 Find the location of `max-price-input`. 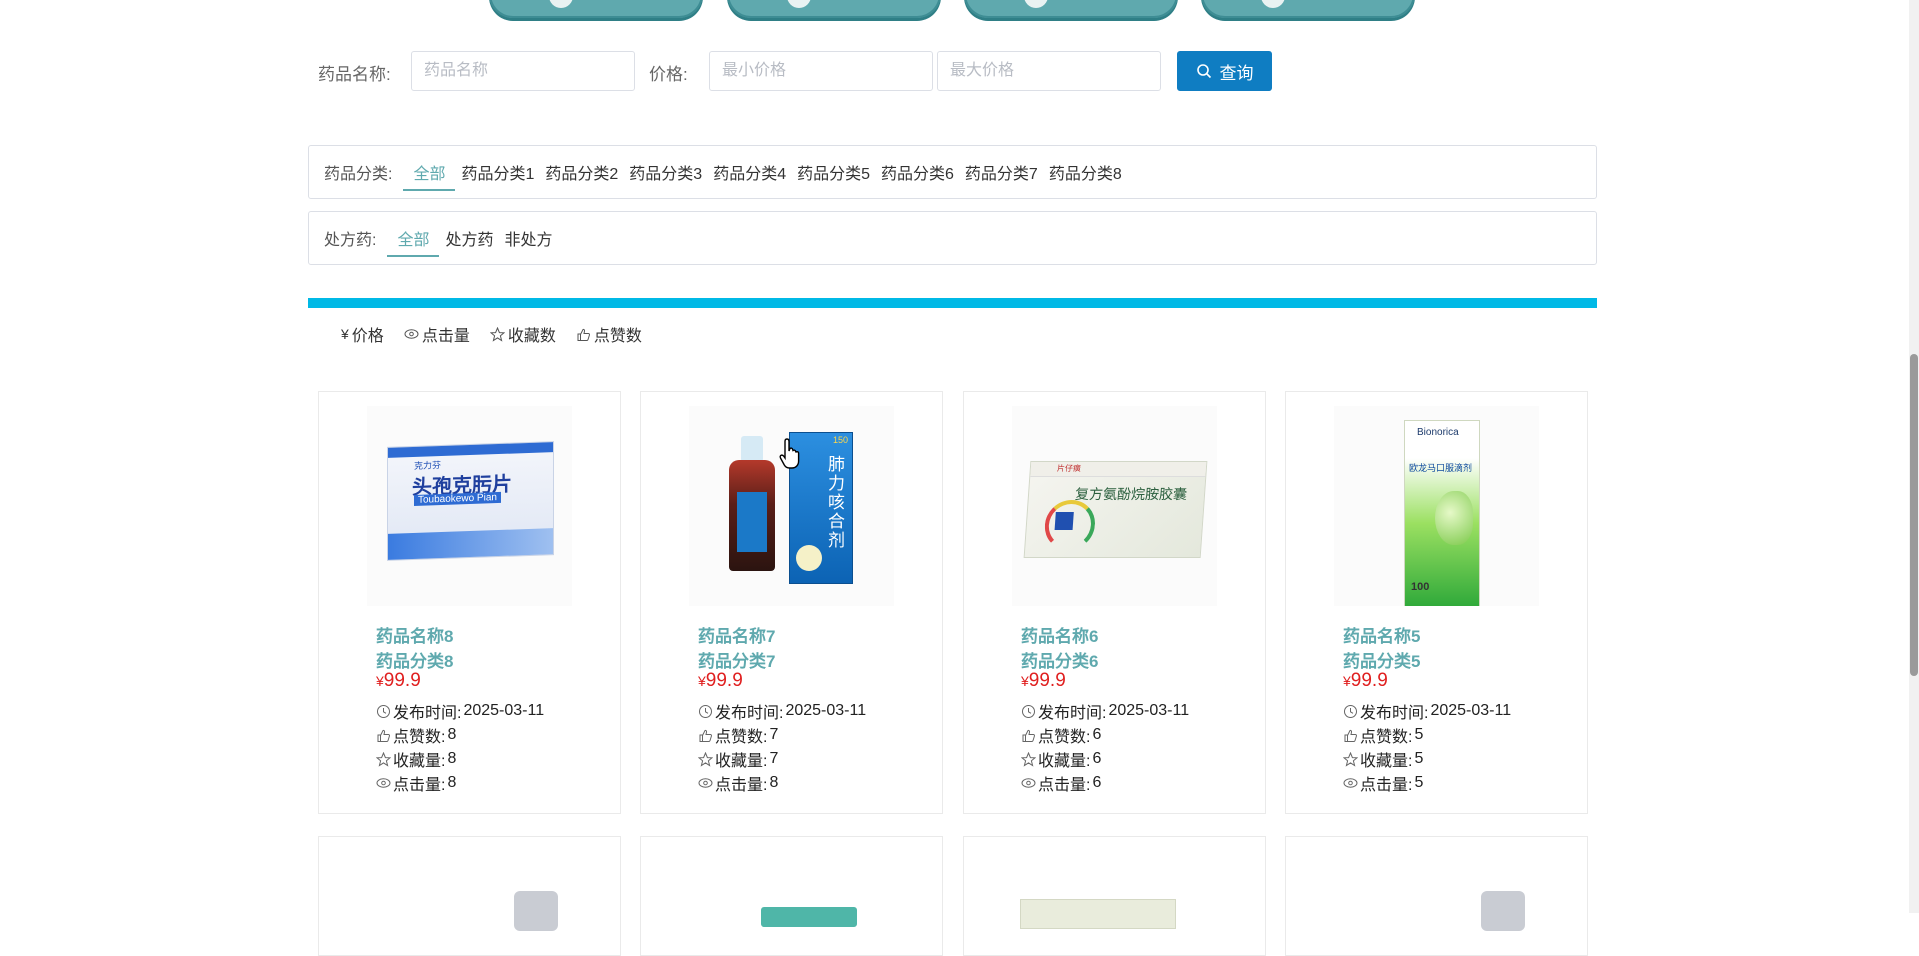

max-price-input is located at coordinates (1049, 71).